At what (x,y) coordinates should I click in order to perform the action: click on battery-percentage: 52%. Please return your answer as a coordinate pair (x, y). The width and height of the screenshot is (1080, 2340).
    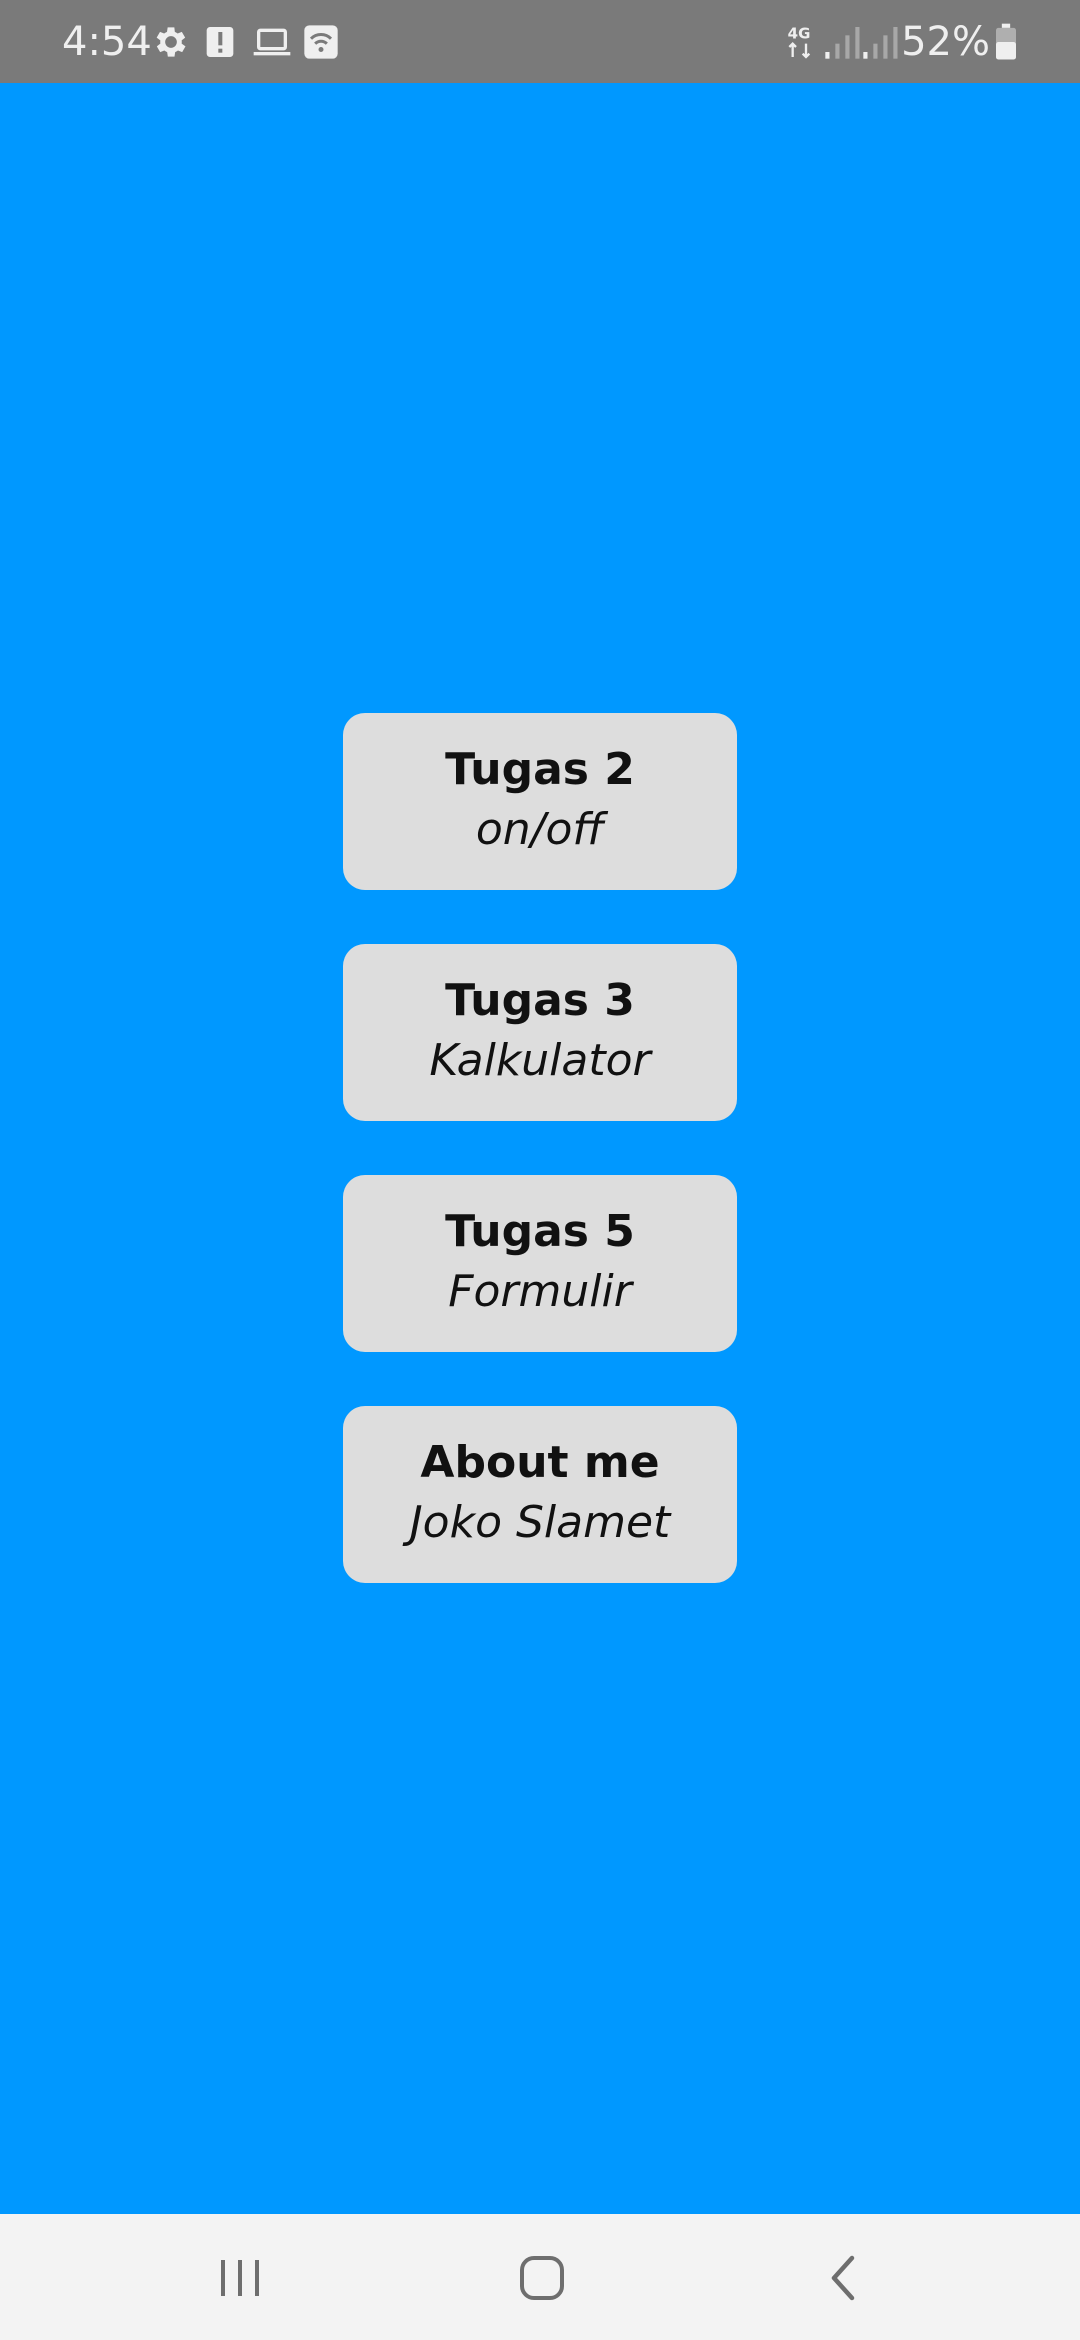
    Looking at the image, I should click on (945, 42).